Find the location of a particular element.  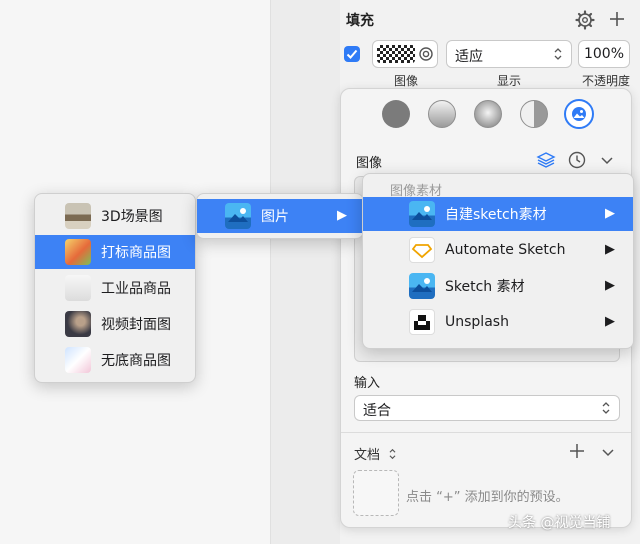

unsplash-icon is located at coordinates (422, 322).